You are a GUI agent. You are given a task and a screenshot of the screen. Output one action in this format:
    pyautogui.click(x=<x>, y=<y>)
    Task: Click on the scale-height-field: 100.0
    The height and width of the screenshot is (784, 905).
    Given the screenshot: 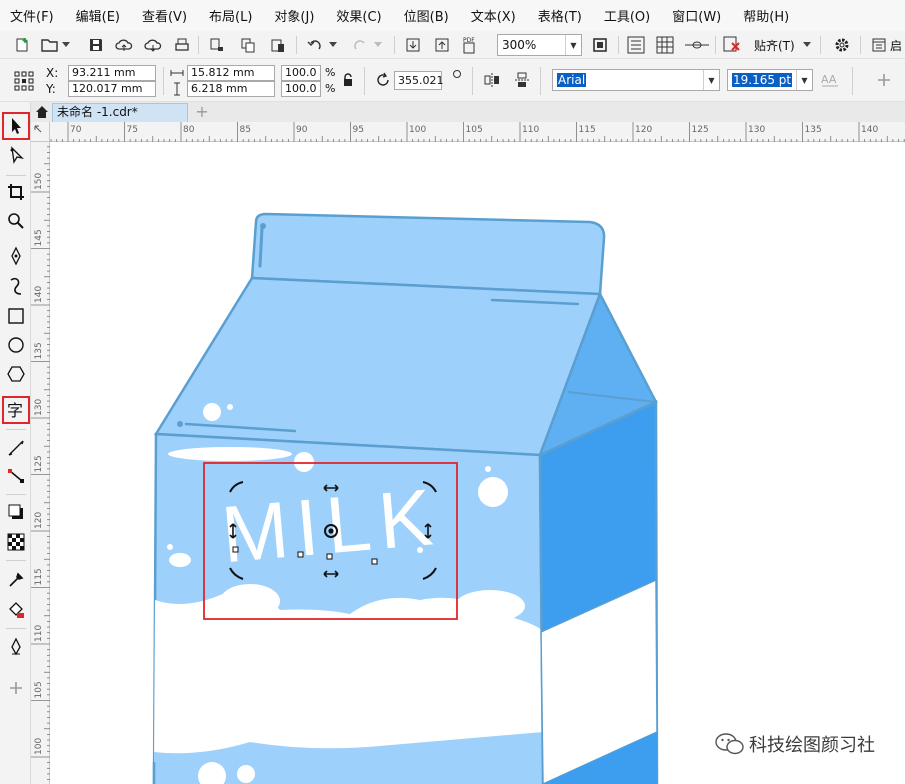 What is the action you would take?
    pyautogui.click(x=301, y=89)
    